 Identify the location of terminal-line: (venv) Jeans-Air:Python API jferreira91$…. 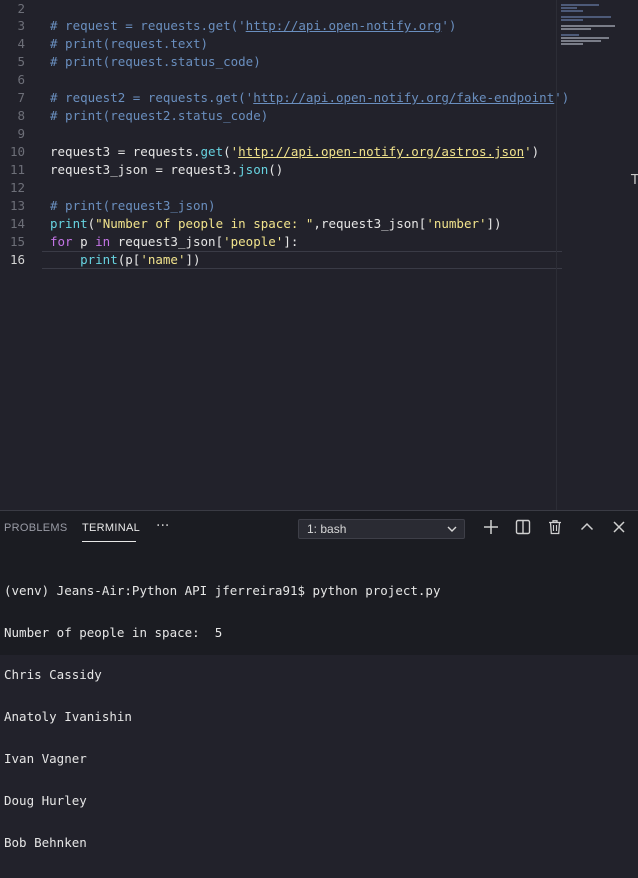
(222, 590).